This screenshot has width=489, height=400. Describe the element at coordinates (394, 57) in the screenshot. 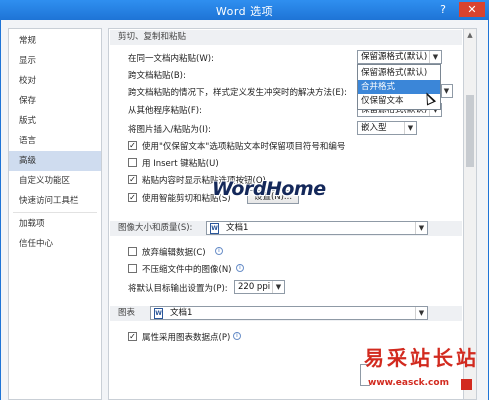

I see `same-doc-paste-value: 保留源格式(默认)` at that location.